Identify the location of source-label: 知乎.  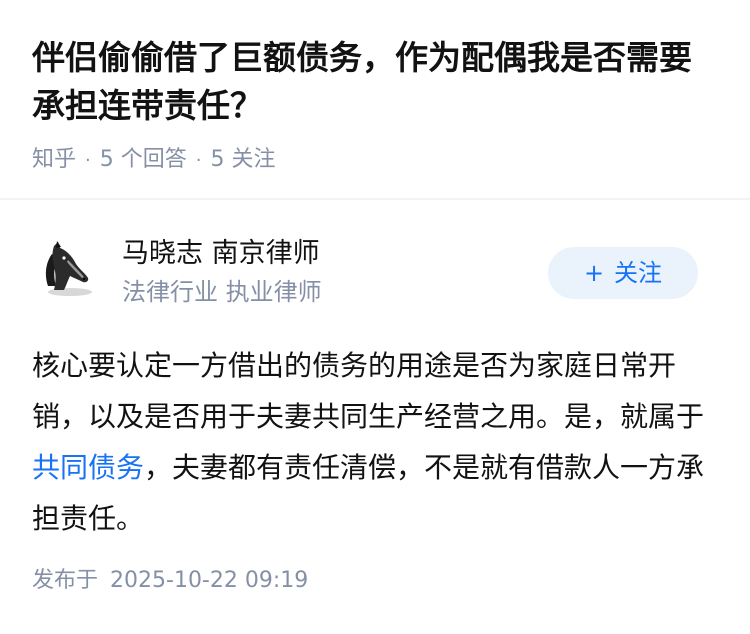
(54, 159).